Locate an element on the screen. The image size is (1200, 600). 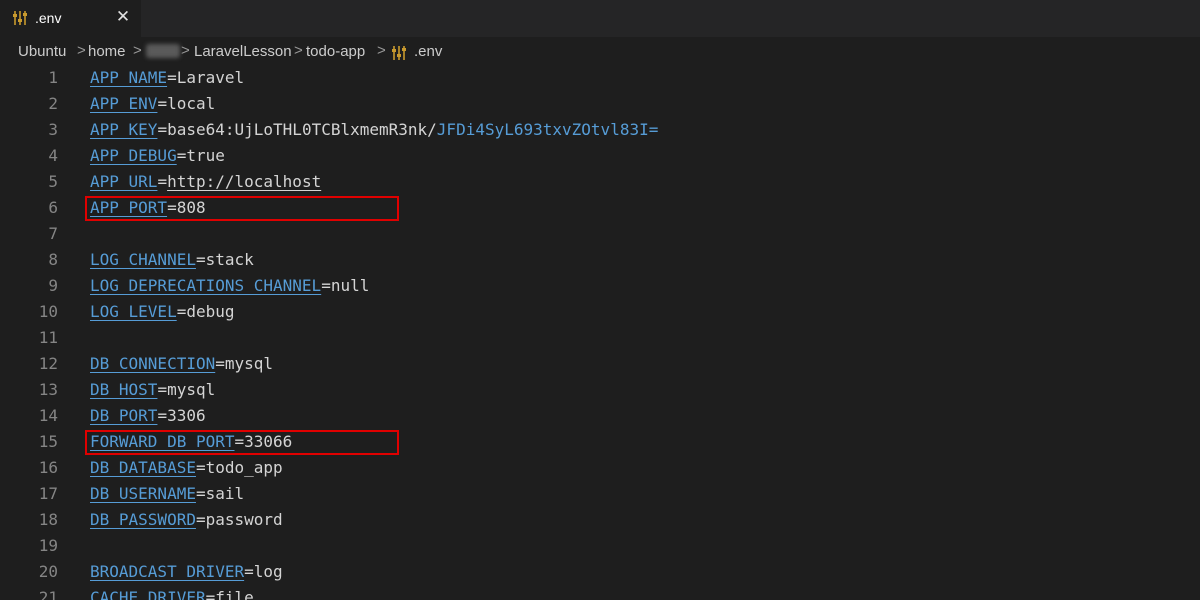
tab-label: .env is located at coordinates (48, 18).